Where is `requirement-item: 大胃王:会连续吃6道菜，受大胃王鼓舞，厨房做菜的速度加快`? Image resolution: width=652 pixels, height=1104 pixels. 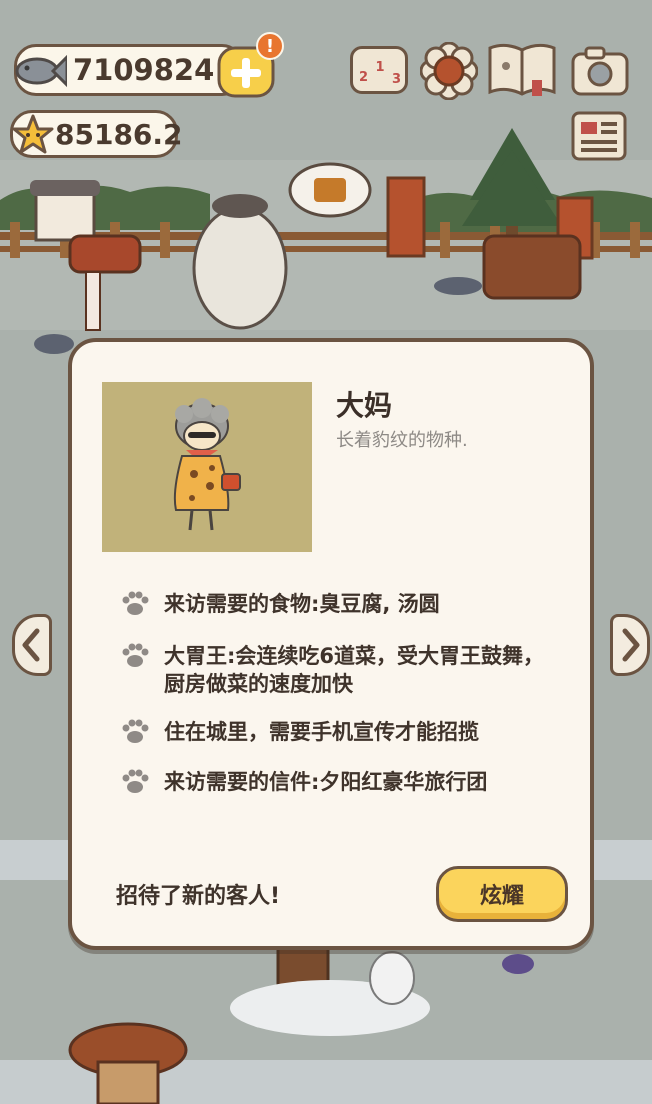
requirement-item: 大胃王:会连续吃6道菜，受大胃王鼓舞，厨房做菜的速度加快 is located at coordinates (342, 670).